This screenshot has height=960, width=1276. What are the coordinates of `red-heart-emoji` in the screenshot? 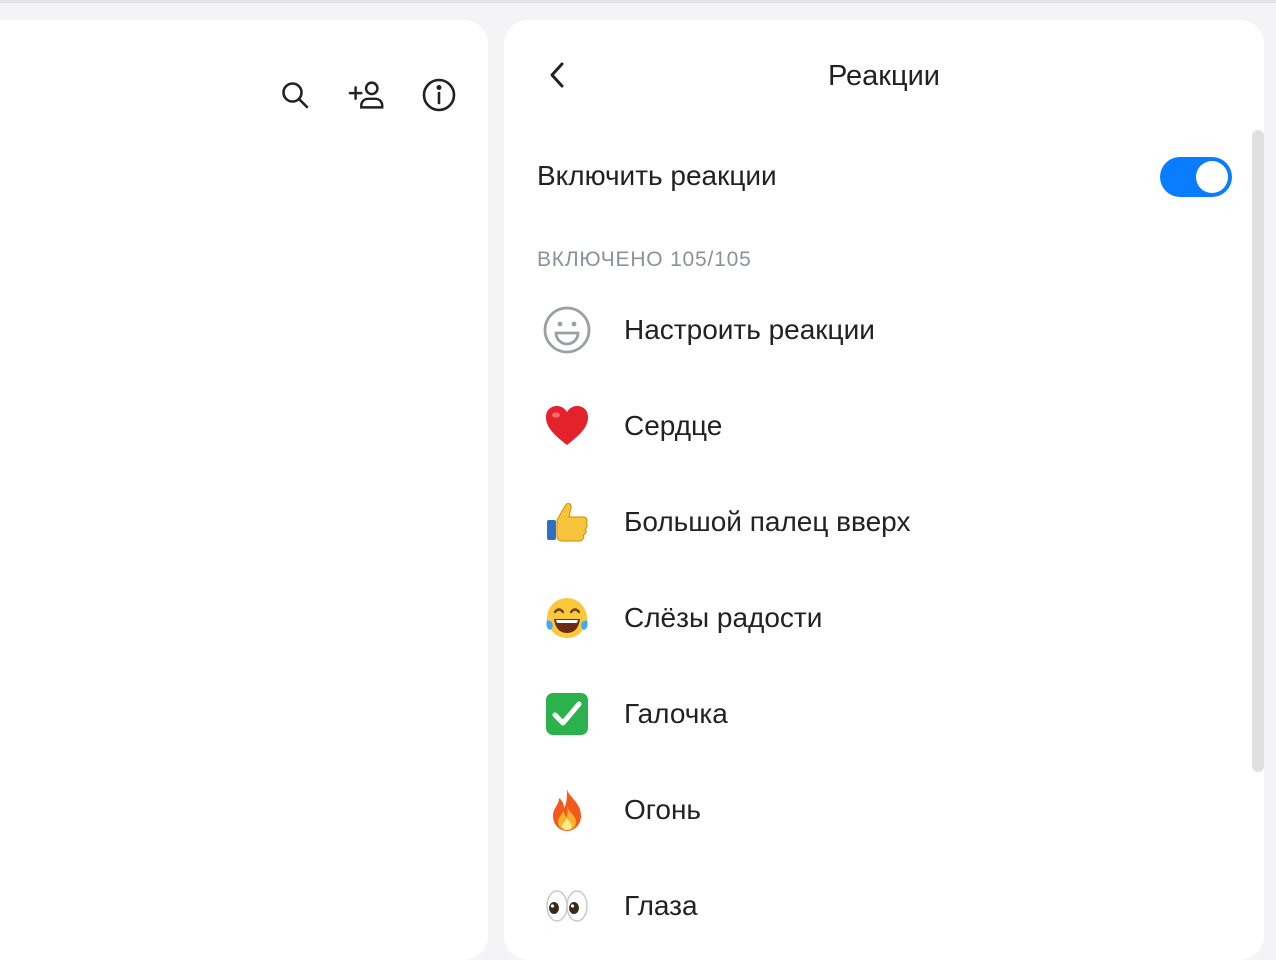 It's located at (567, 426).